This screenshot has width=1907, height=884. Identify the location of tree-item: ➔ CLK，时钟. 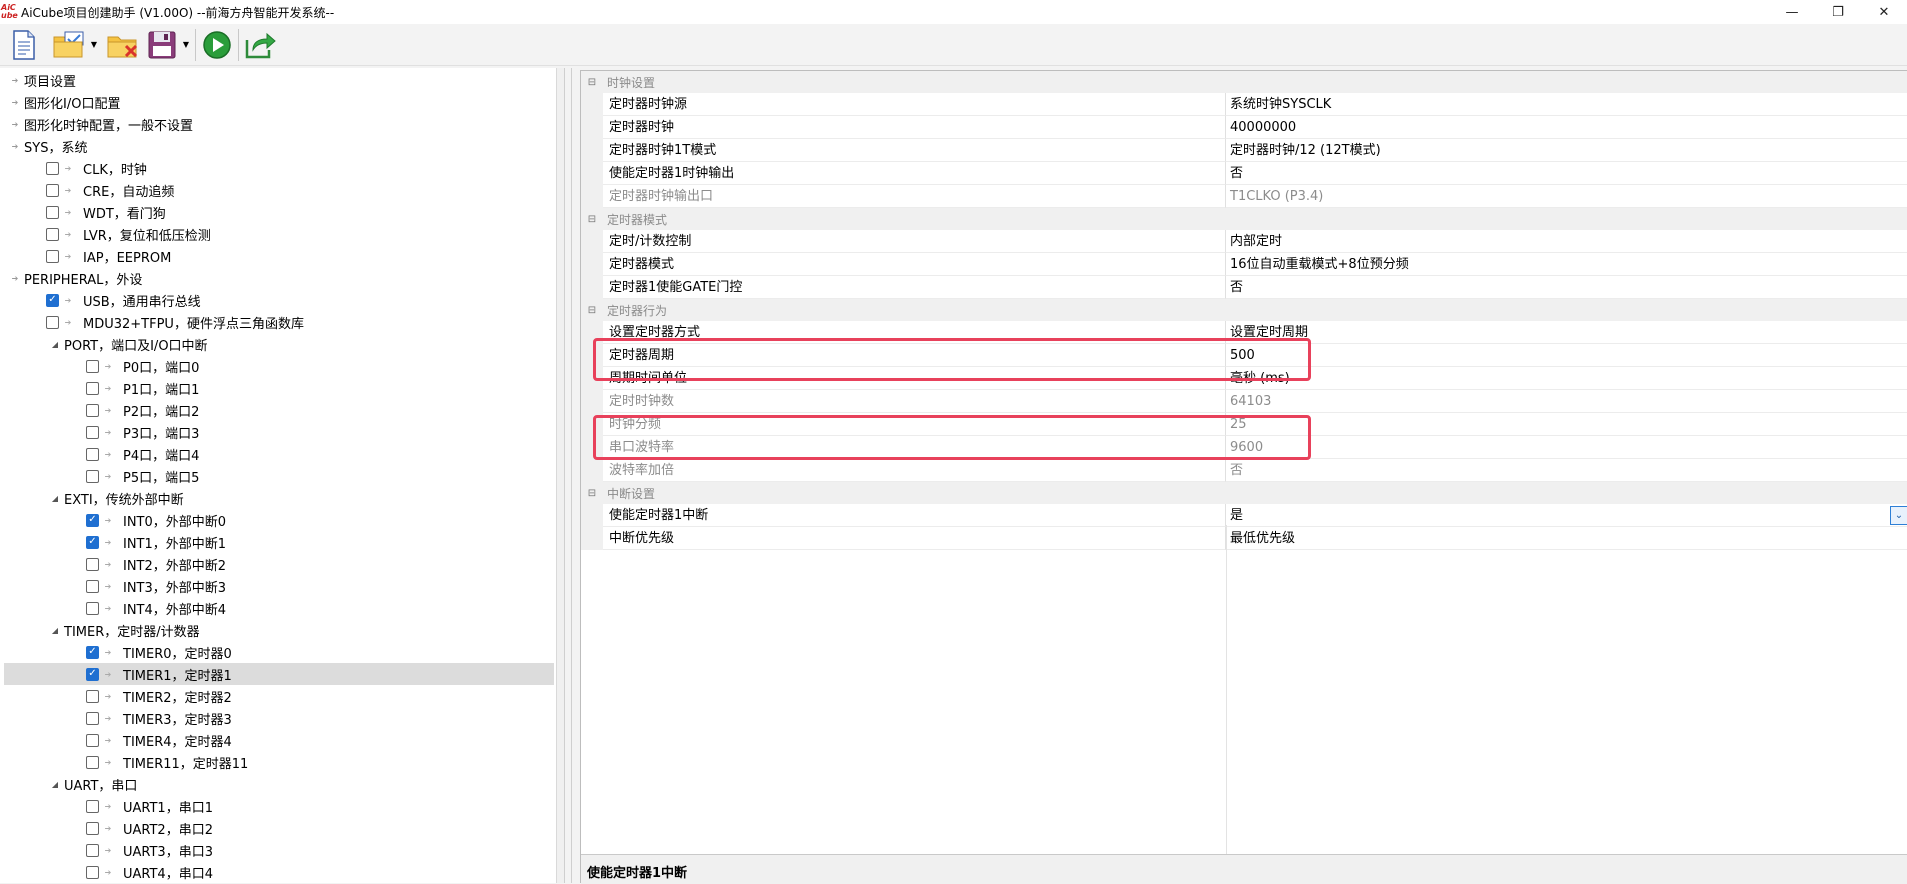
(96, 168).